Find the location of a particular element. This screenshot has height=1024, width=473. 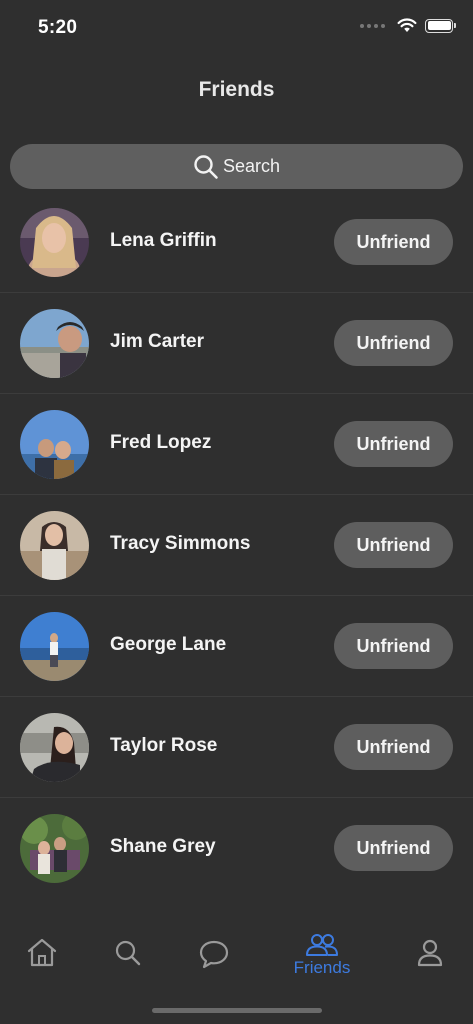

search-input: Search is located at coordinates (236, 166).